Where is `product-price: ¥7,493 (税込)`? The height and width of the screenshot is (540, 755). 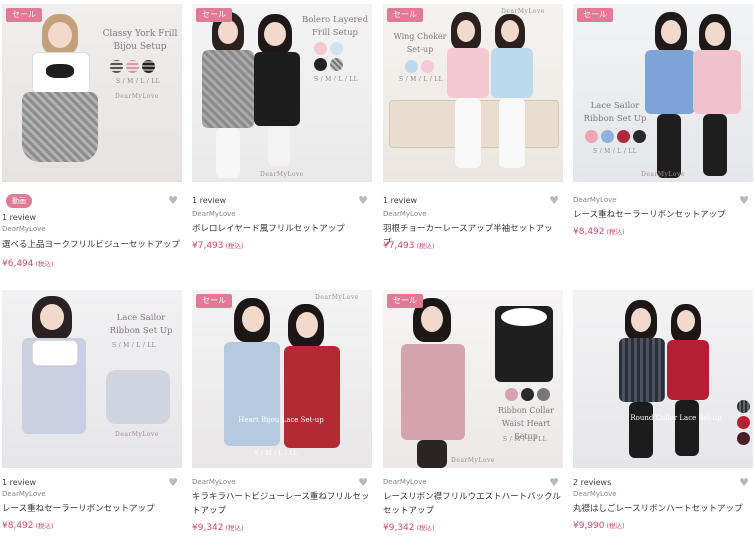
product-price: ¥7,493 (税込) is located at coordinates (218, 245).